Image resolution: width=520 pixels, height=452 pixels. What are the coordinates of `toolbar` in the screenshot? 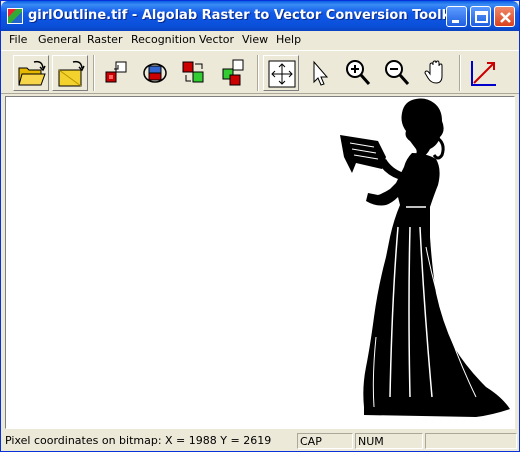 It's located at (260, 72).